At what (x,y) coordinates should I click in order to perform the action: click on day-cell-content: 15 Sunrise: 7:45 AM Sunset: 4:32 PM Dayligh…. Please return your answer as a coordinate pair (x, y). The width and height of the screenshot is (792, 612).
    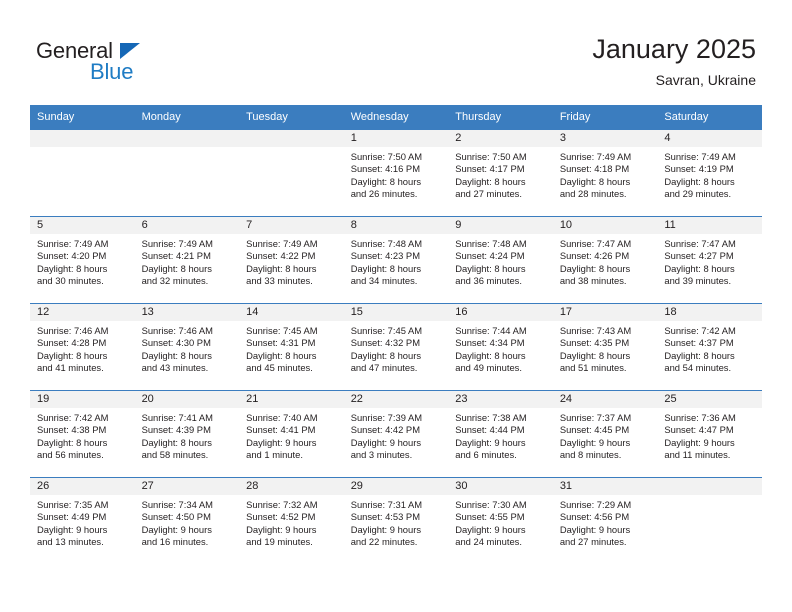
    Looking at the image, I should click on (396, 347).